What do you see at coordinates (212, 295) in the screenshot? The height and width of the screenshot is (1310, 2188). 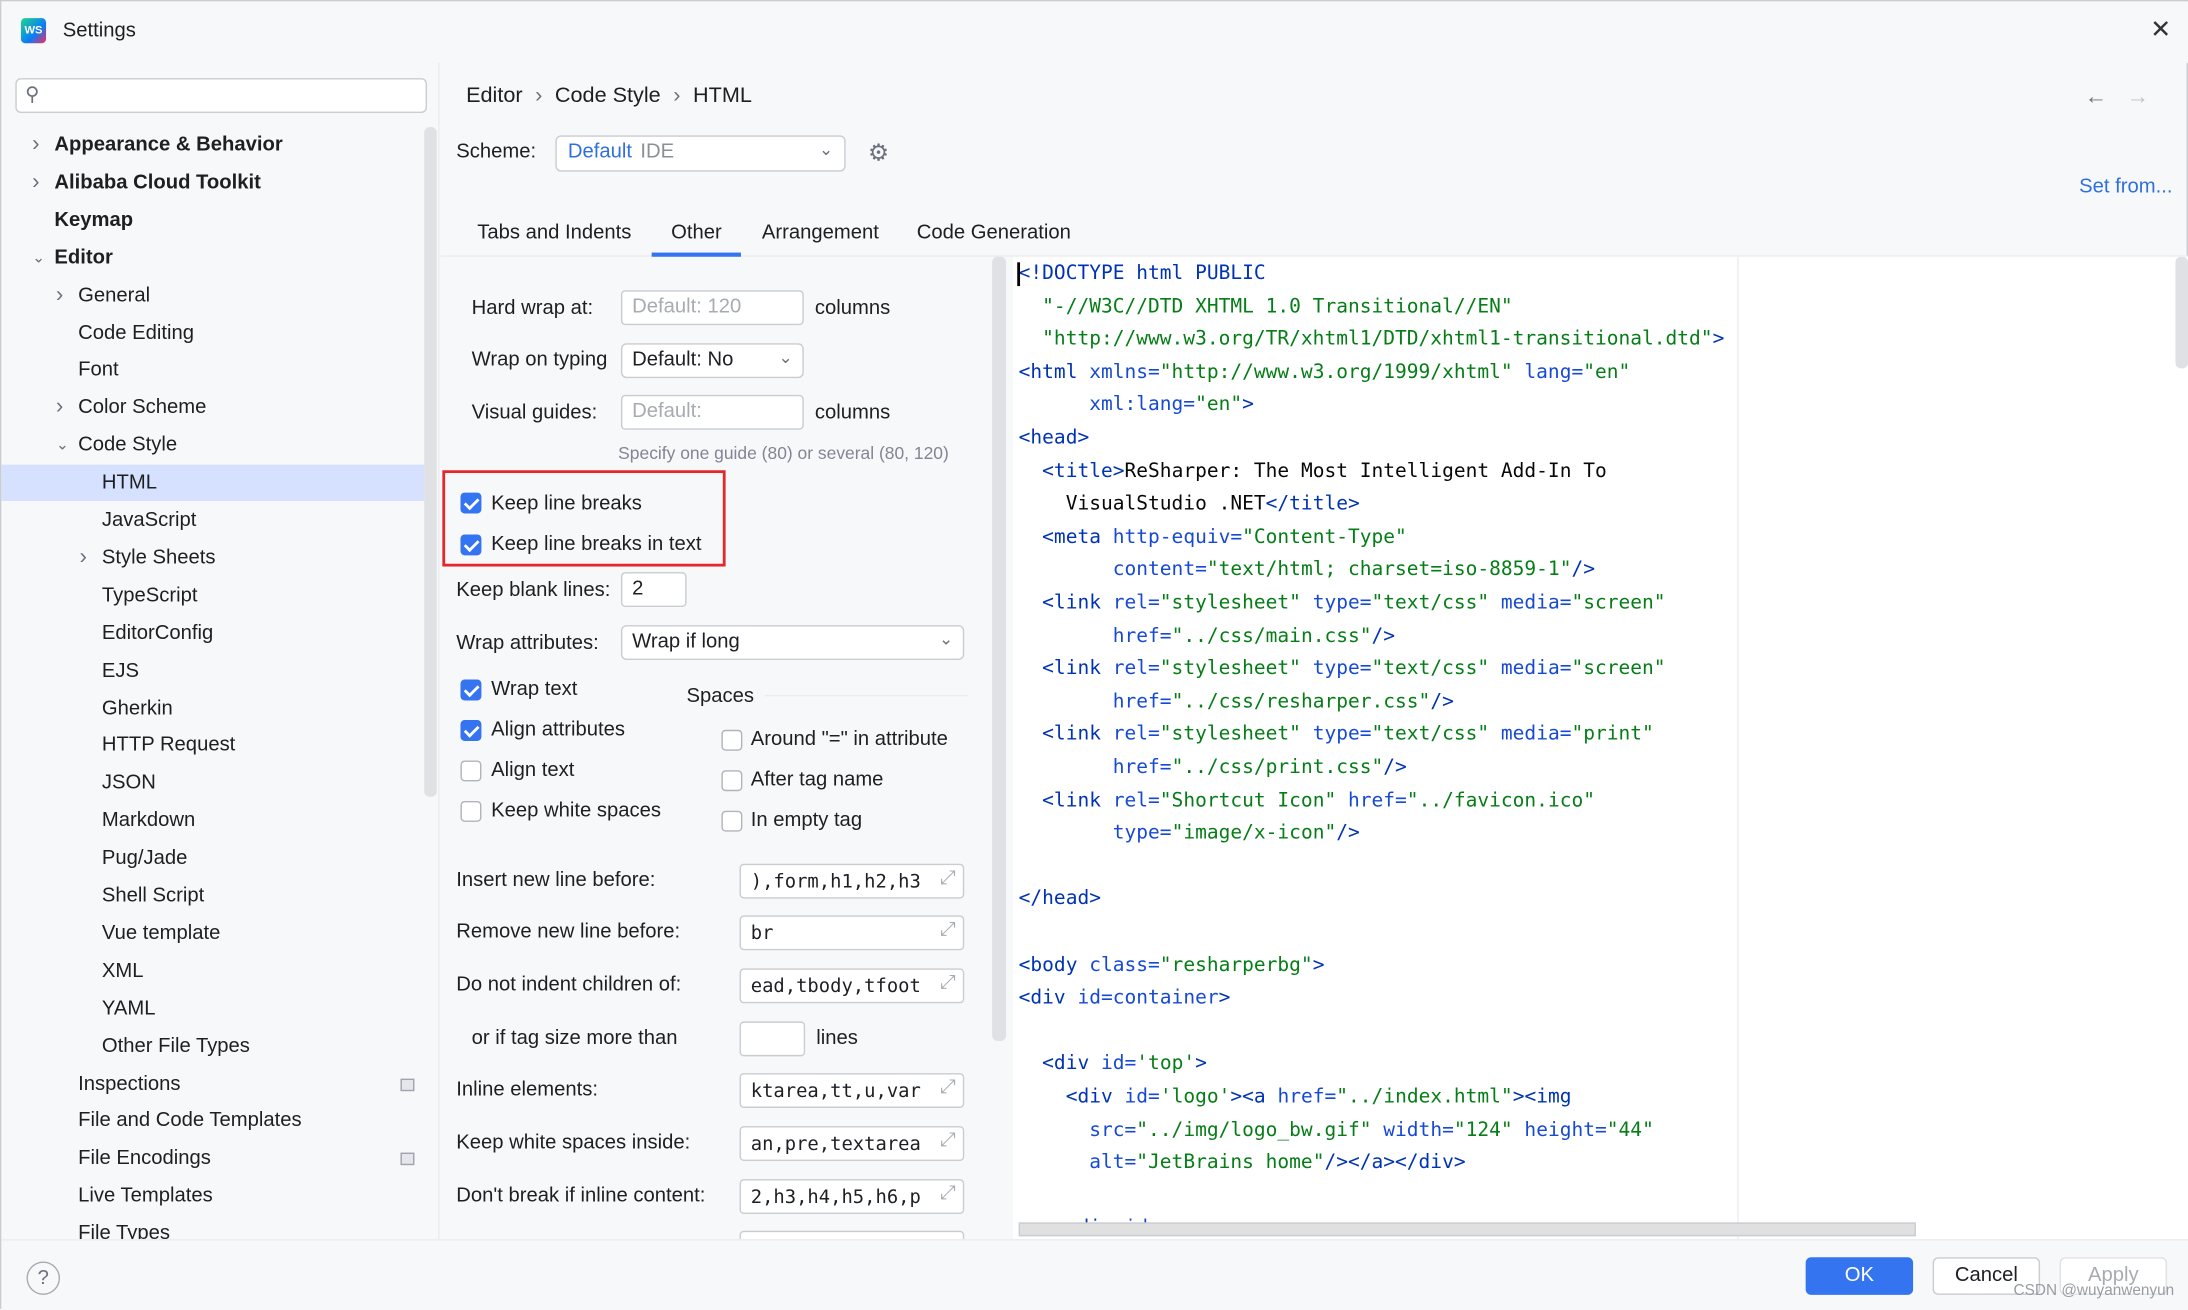 I see `sidebar-item-general: › General` at bounding box center [212, 295].